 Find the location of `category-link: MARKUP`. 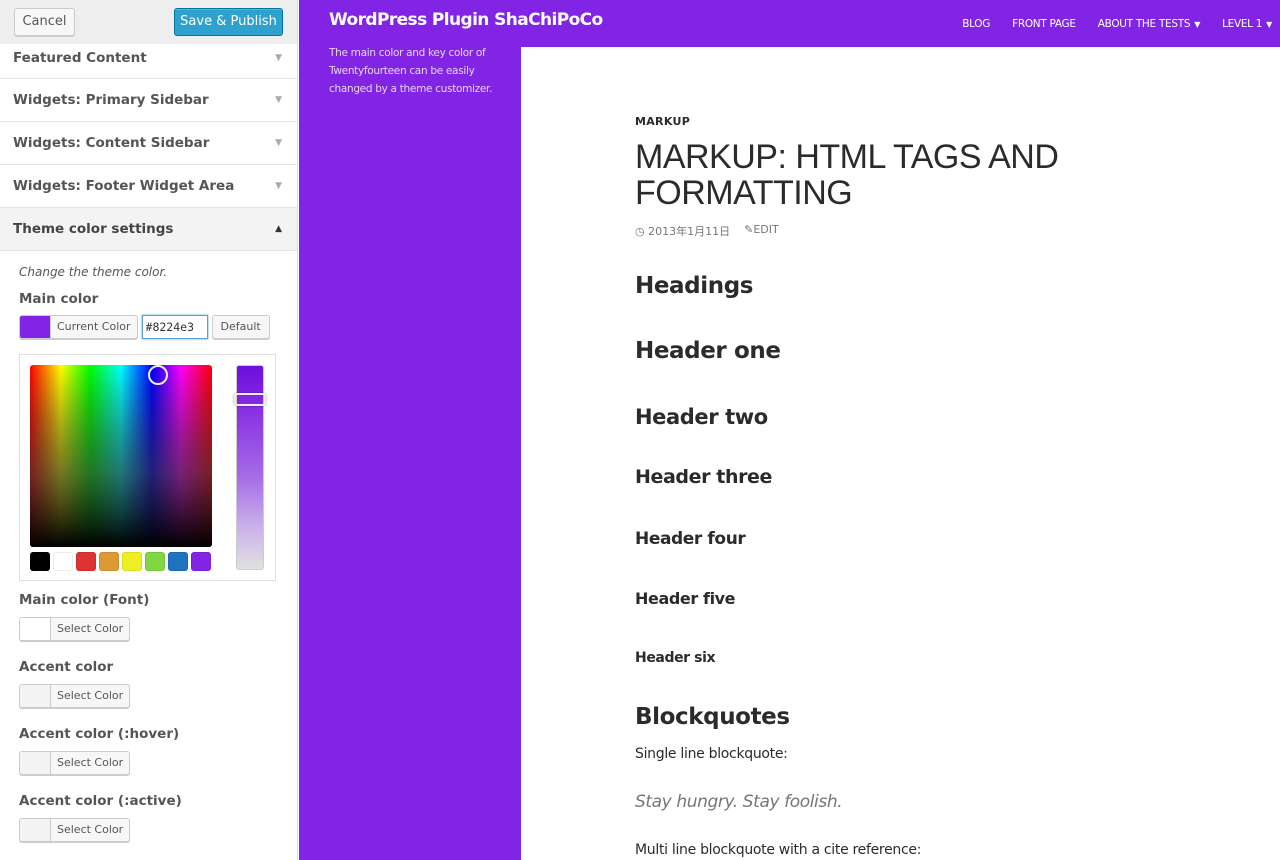

category-link: MARKUP is located at coordinates (915, 121).